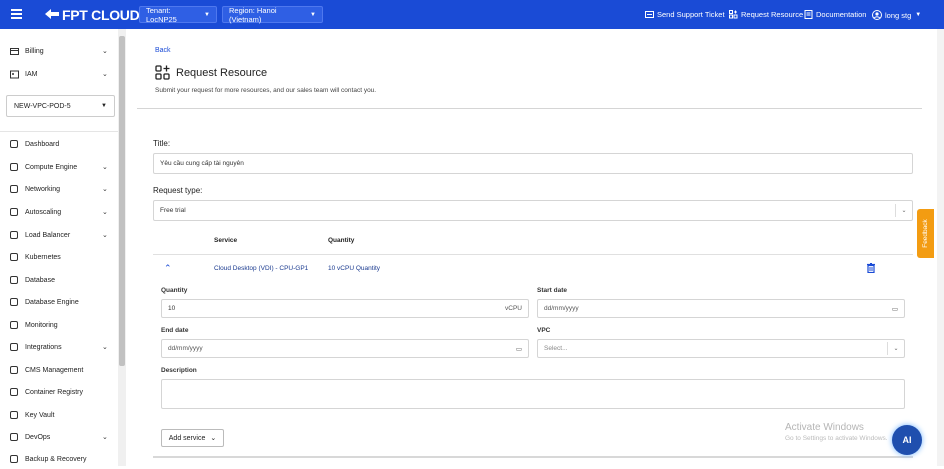  I want to click on sidebar-item-autoscaling: Autoscaling ⌄, so click(59, 212).